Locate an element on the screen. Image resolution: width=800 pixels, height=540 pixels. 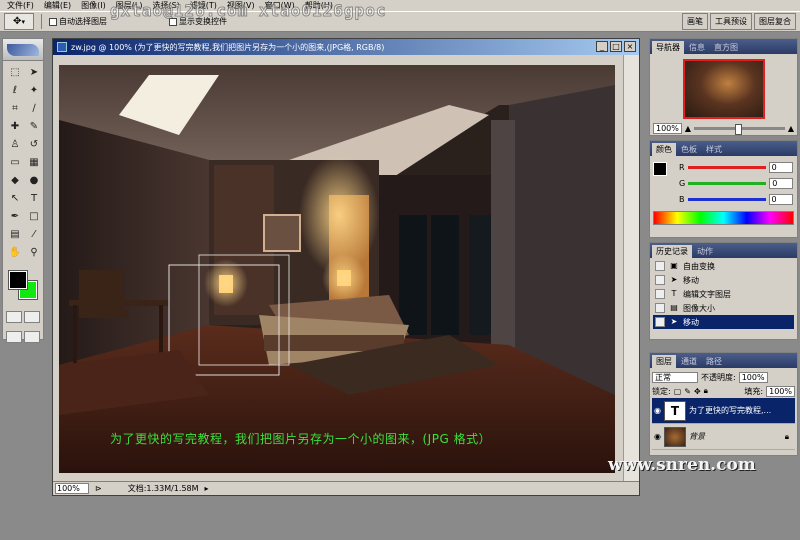
menu-help: 帮助(H) is located at coordinates (319, 5).